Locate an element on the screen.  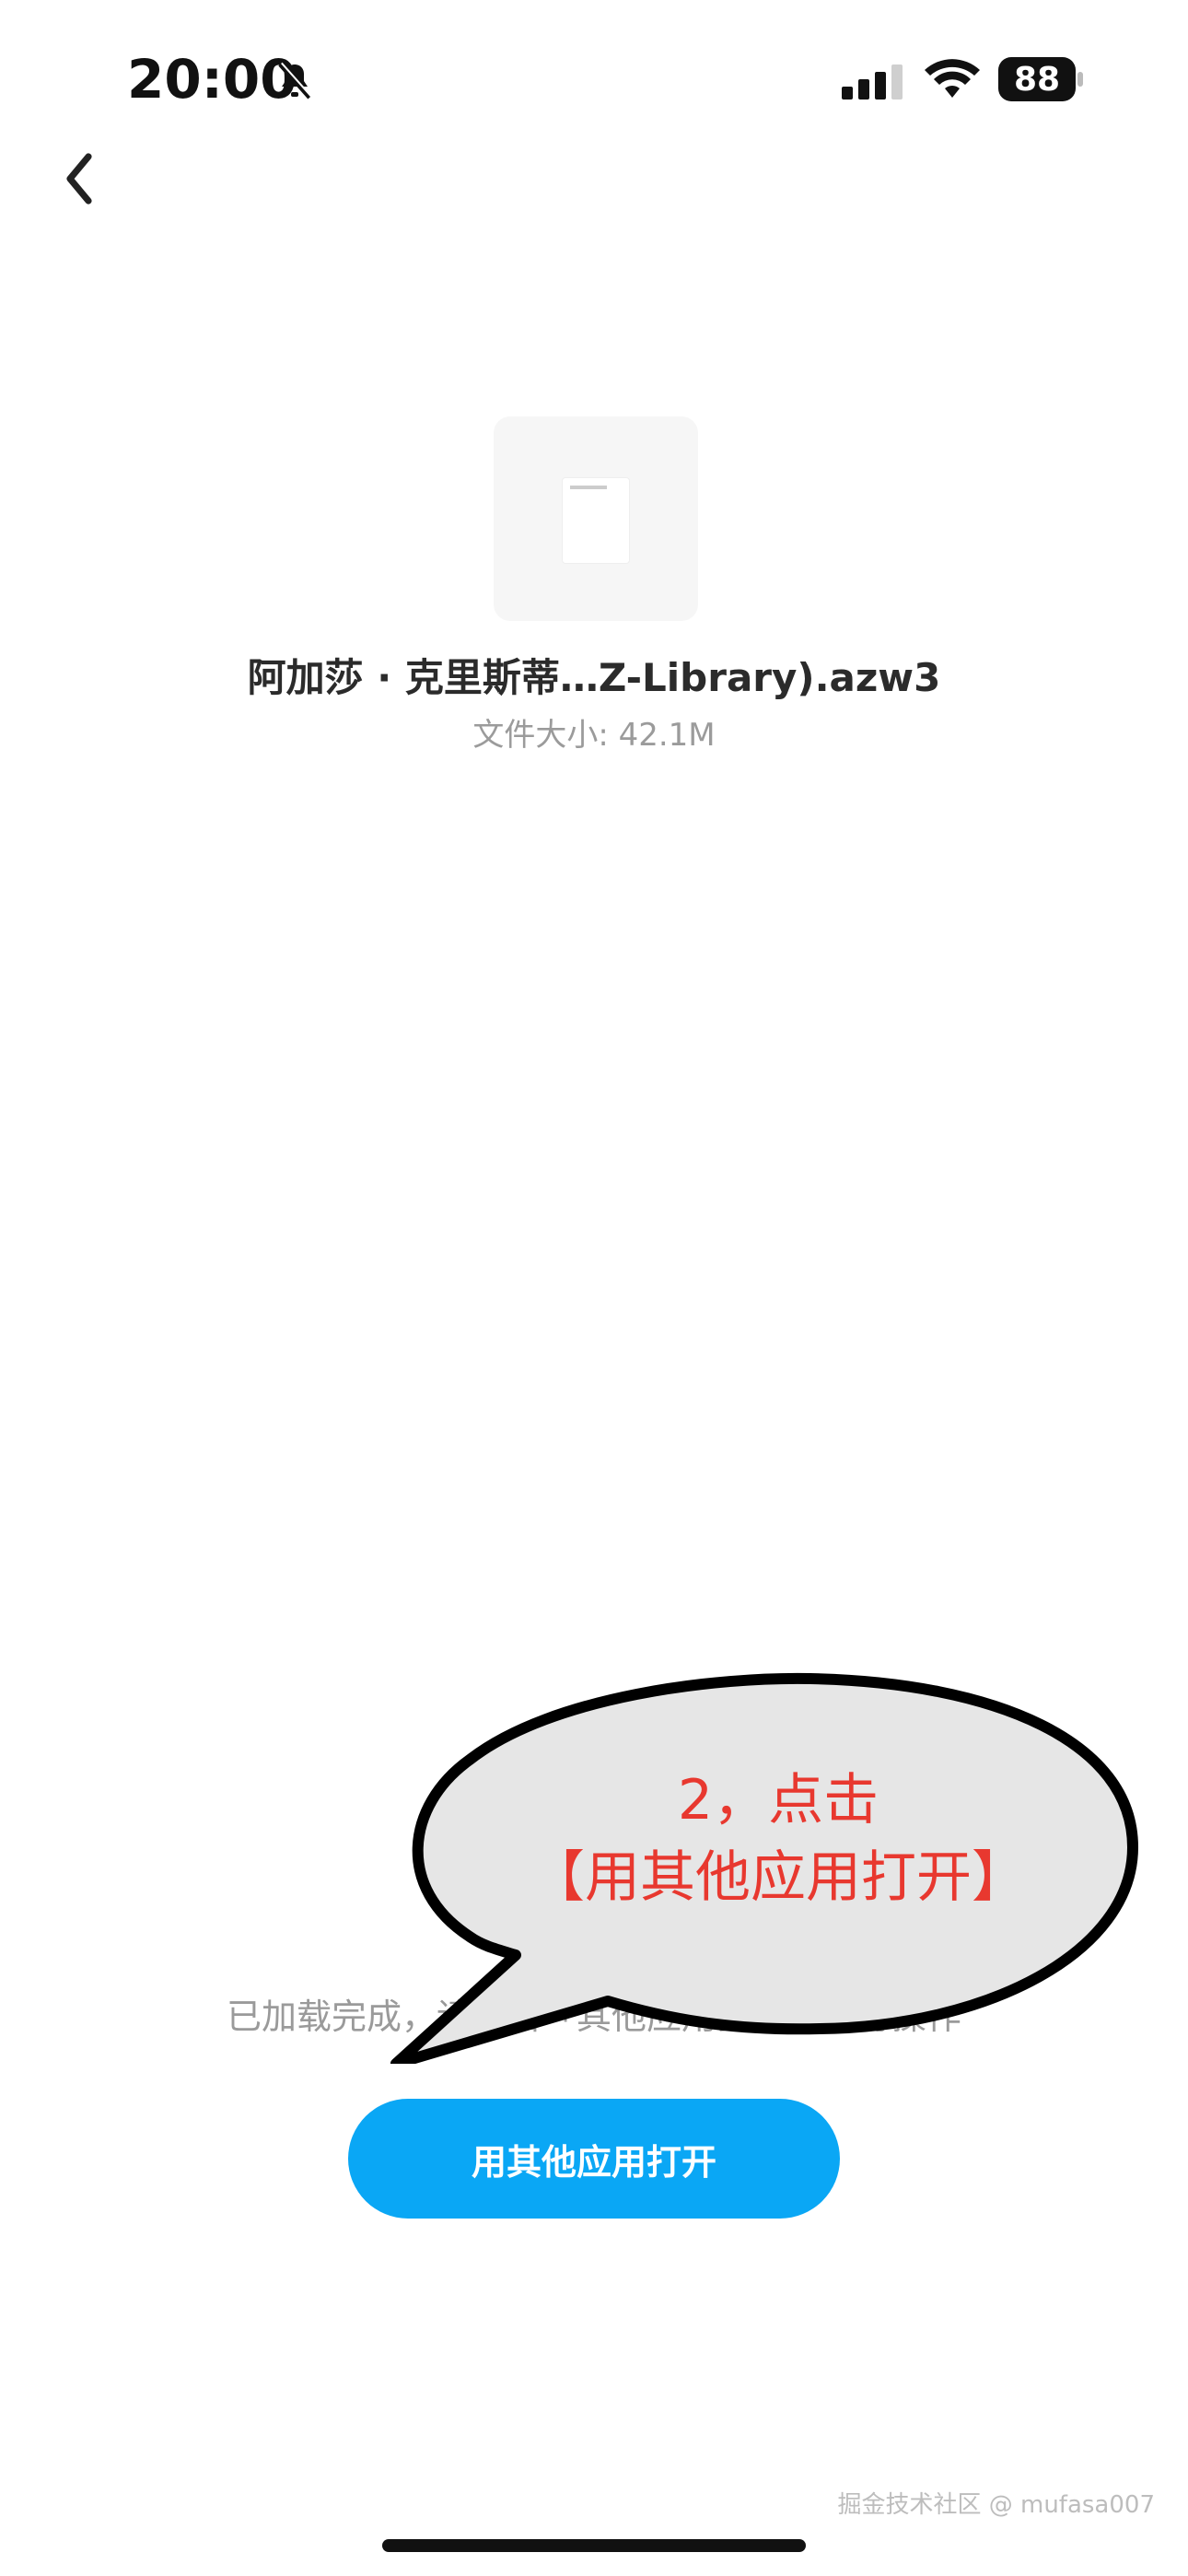
file-size: 文件大小: 42.1M is located at coordinates (594, 735).